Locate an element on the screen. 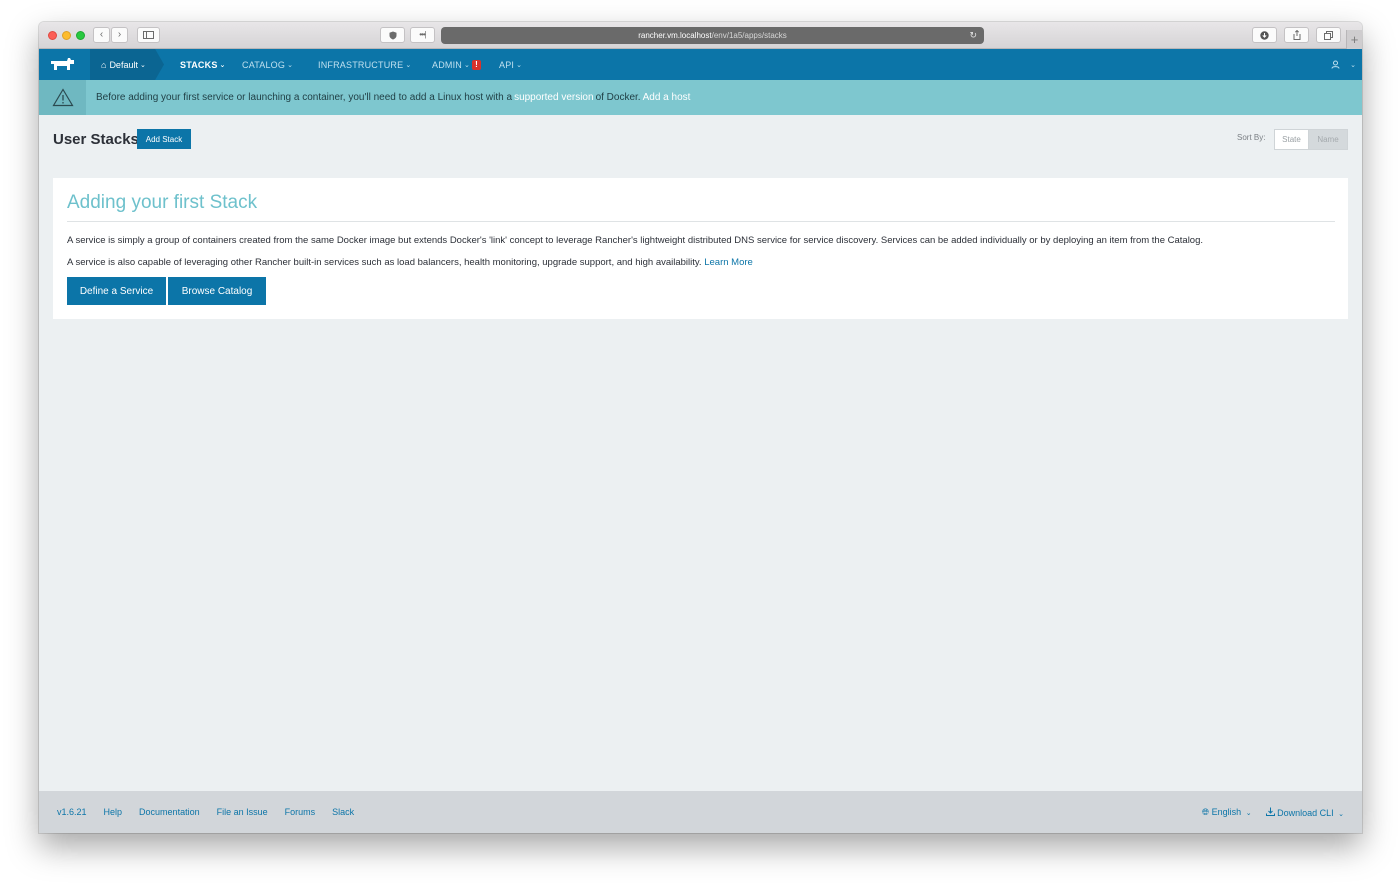  footer-link-forums: Forums is located at coordinates (300, 812).